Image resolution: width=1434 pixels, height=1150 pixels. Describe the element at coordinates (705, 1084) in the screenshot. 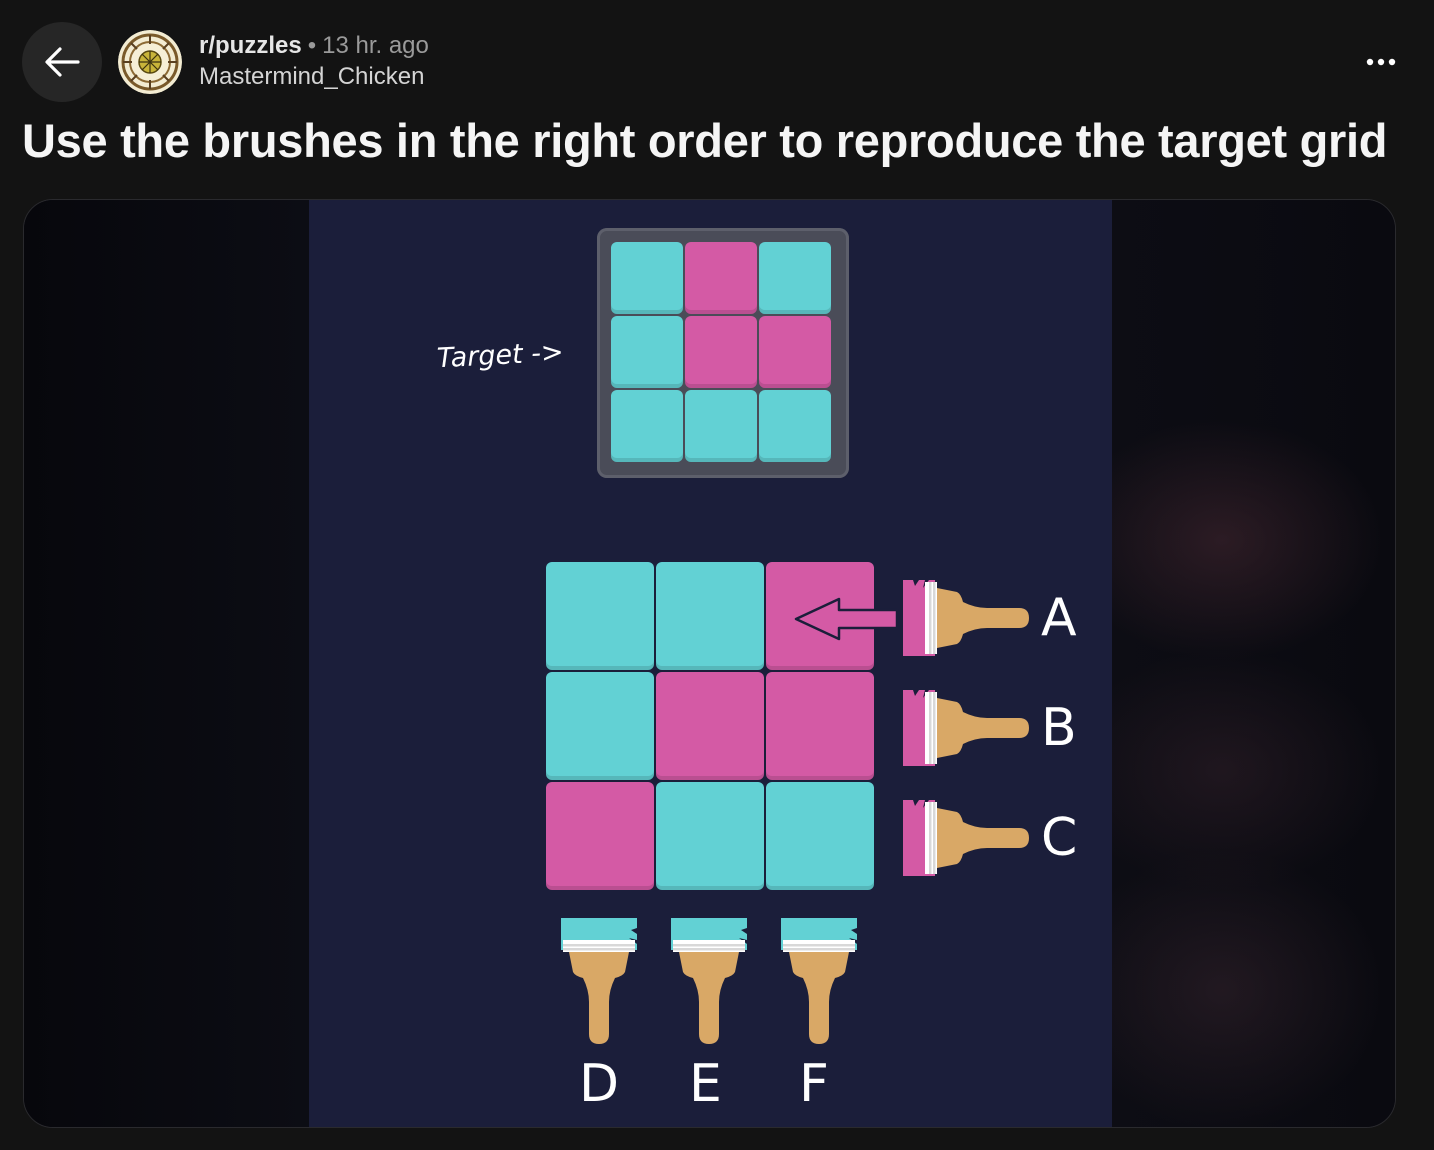

I see `brush-label: E` at that location.